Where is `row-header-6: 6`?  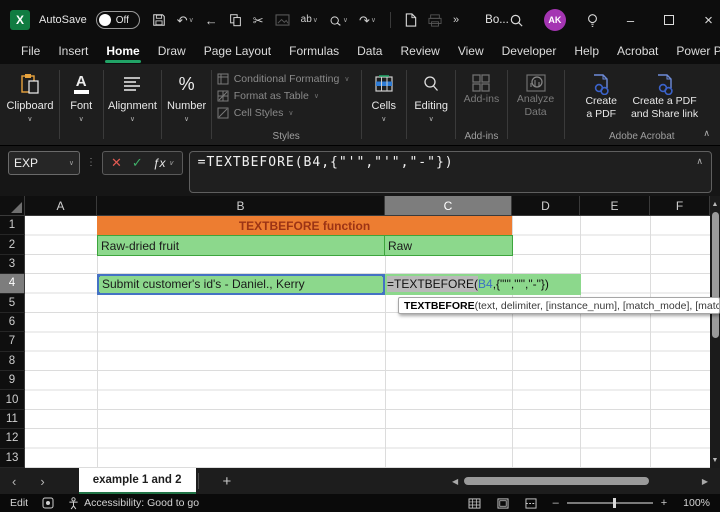
row-header-6: 6 is located at coordinates (12, 322).